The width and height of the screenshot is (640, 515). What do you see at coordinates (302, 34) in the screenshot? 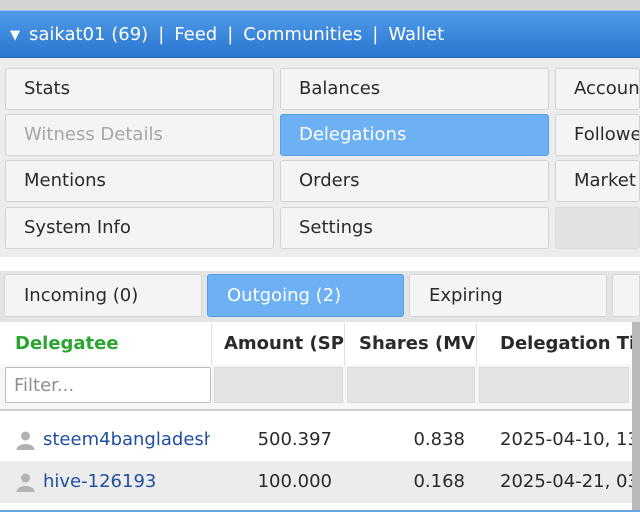
I see `nav-communities-link: Communities` at bounding box center [302, 34].